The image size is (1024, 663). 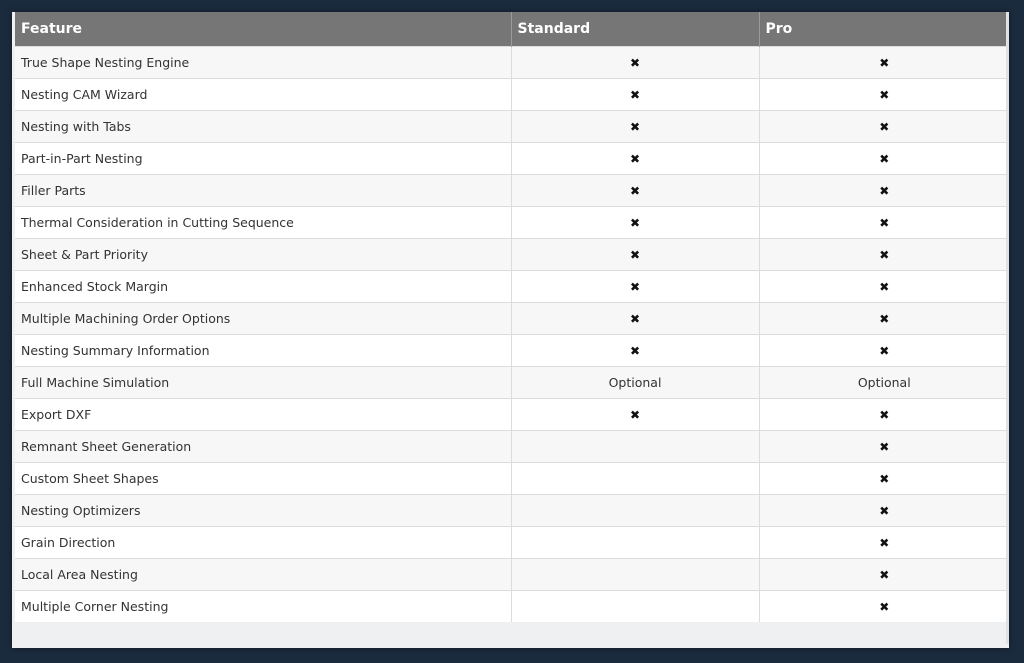 I want to click on header-row: Feature Standard Pro, so click(x=512, y=29).